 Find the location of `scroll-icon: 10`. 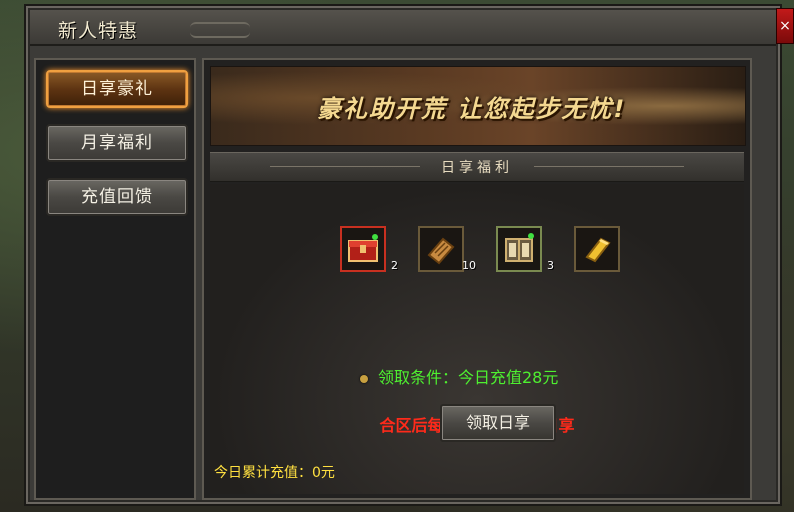

scroll-icon: 10 is located at coordinates (447, 249).